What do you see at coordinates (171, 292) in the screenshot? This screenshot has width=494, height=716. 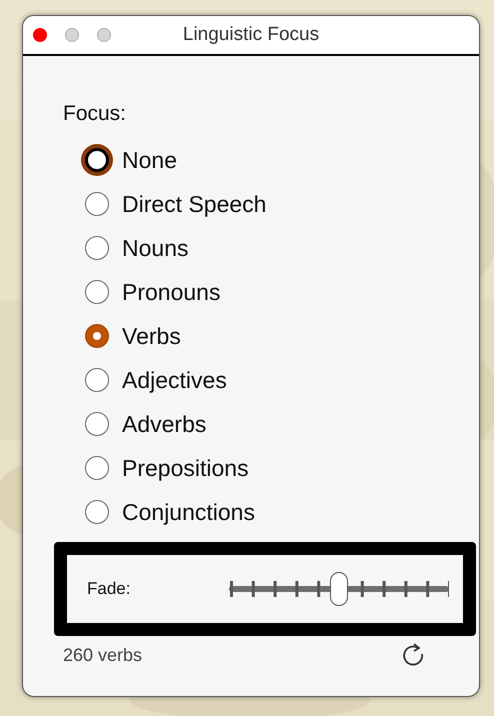 I see `radio-label: Pronouns` at bounding box center [171, 292].